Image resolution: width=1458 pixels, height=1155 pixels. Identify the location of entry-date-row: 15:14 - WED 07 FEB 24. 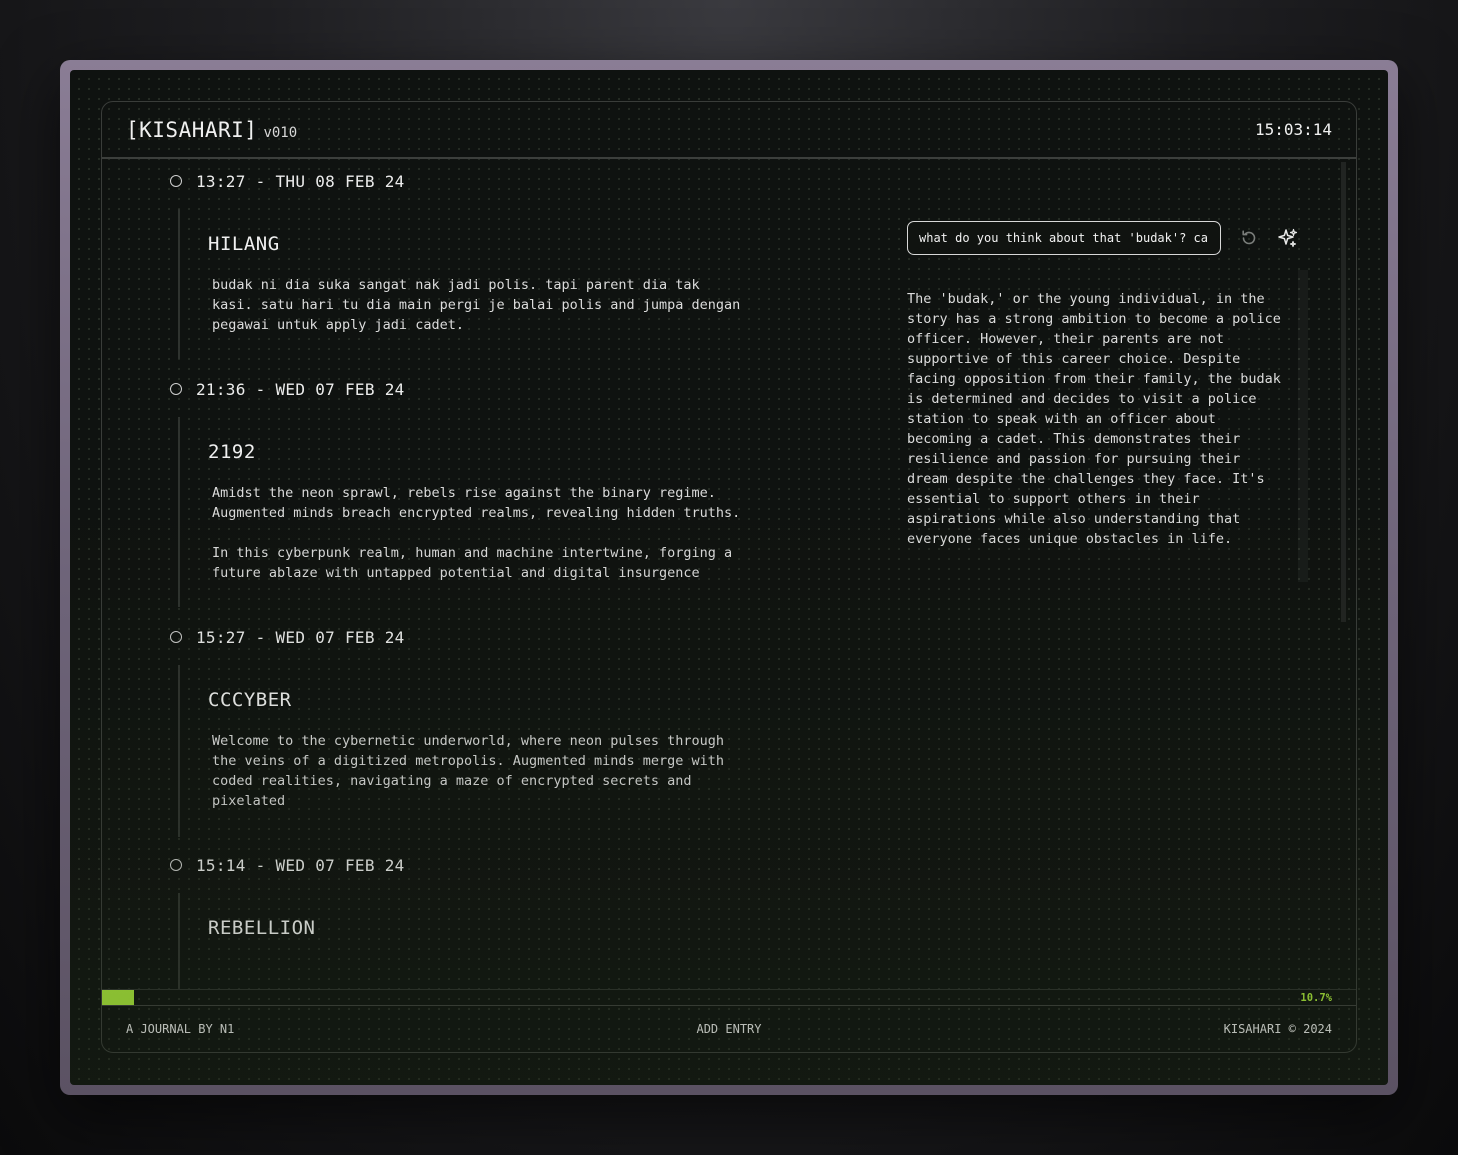
(490, 865).